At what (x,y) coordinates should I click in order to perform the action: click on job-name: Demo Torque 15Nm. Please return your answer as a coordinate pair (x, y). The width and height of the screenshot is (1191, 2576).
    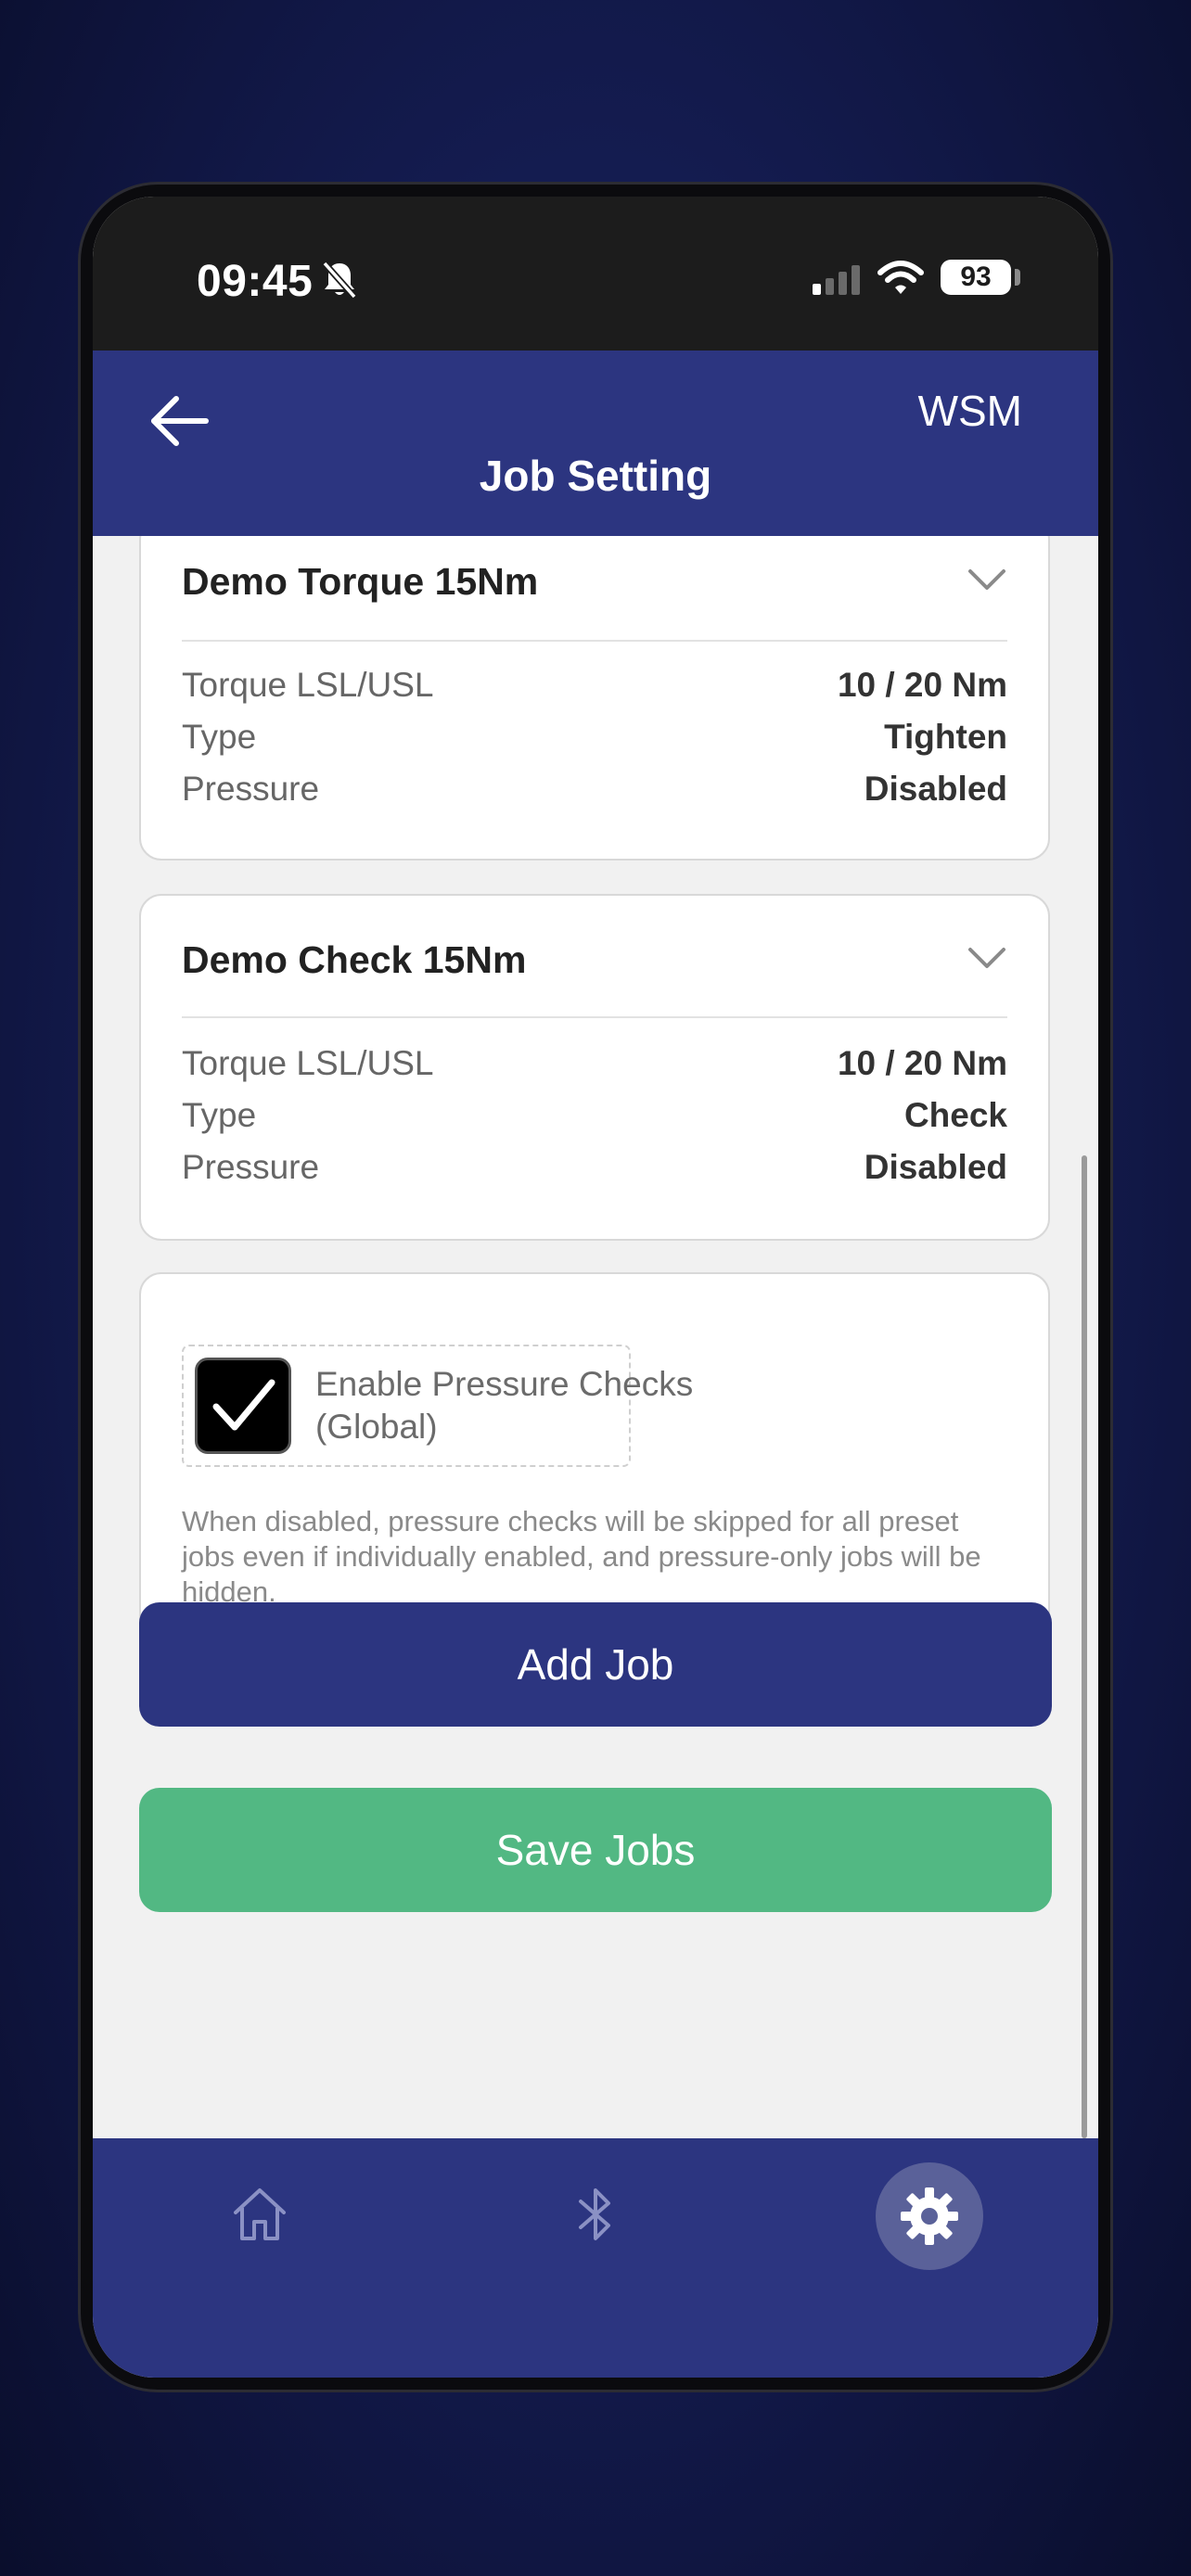
    Looking at the image, I should click on (360, 581).